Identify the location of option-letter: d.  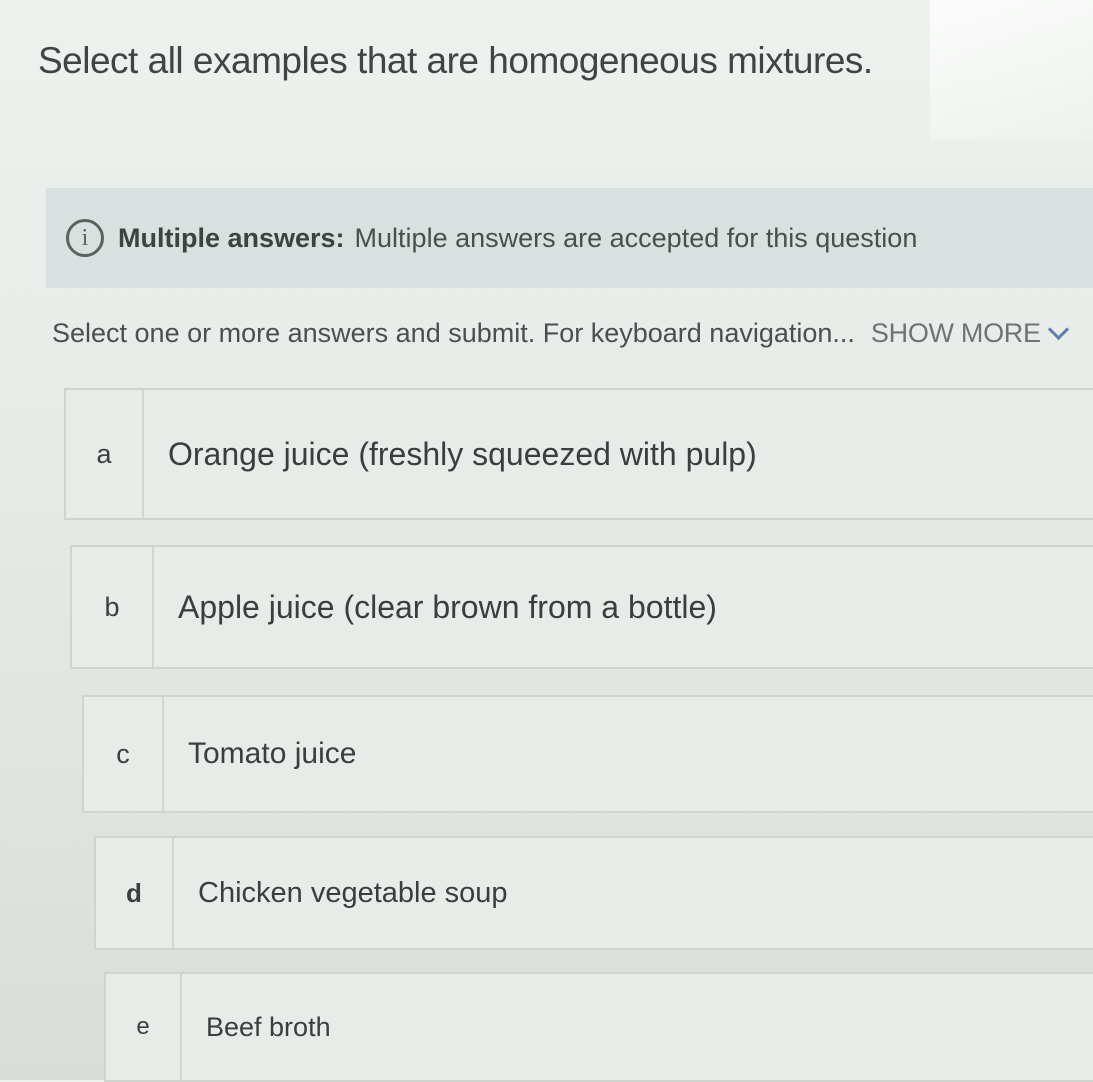
(135, 893).